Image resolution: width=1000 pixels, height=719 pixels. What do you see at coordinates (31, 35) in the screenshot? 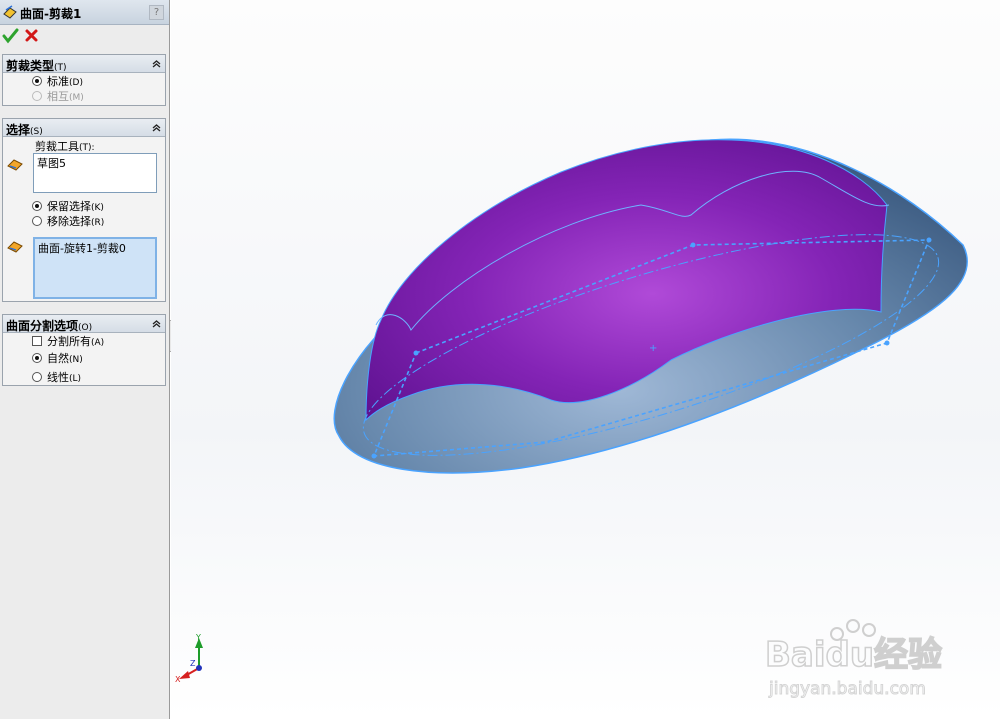
I see `cancel-button` at bounding box center [31, 35].